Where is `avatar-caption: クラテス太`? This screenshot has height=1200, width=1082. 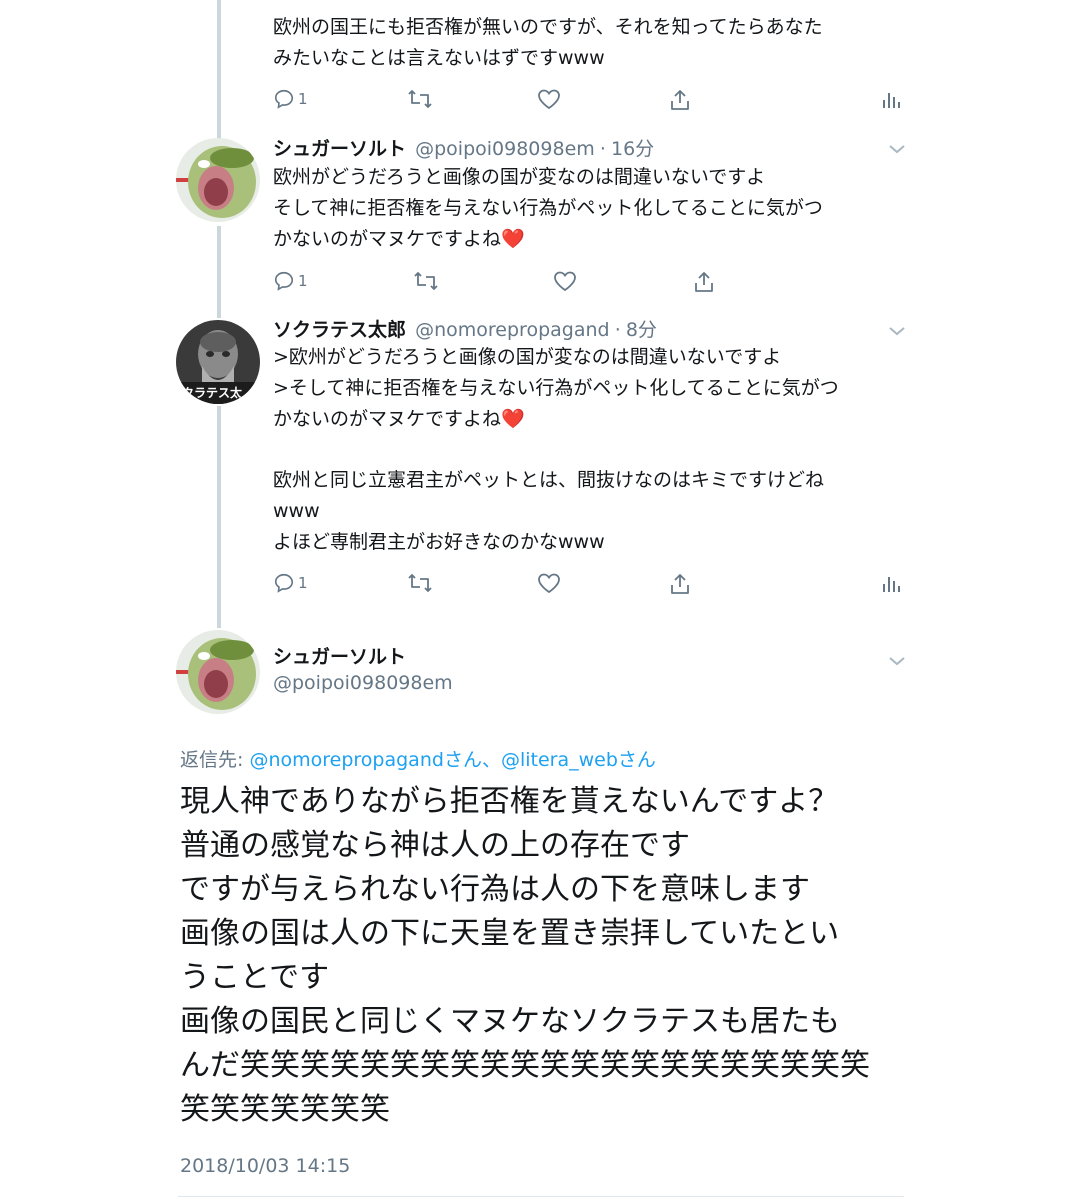 avatar-caption: クラテス太 is located at coordinates (212, 393).